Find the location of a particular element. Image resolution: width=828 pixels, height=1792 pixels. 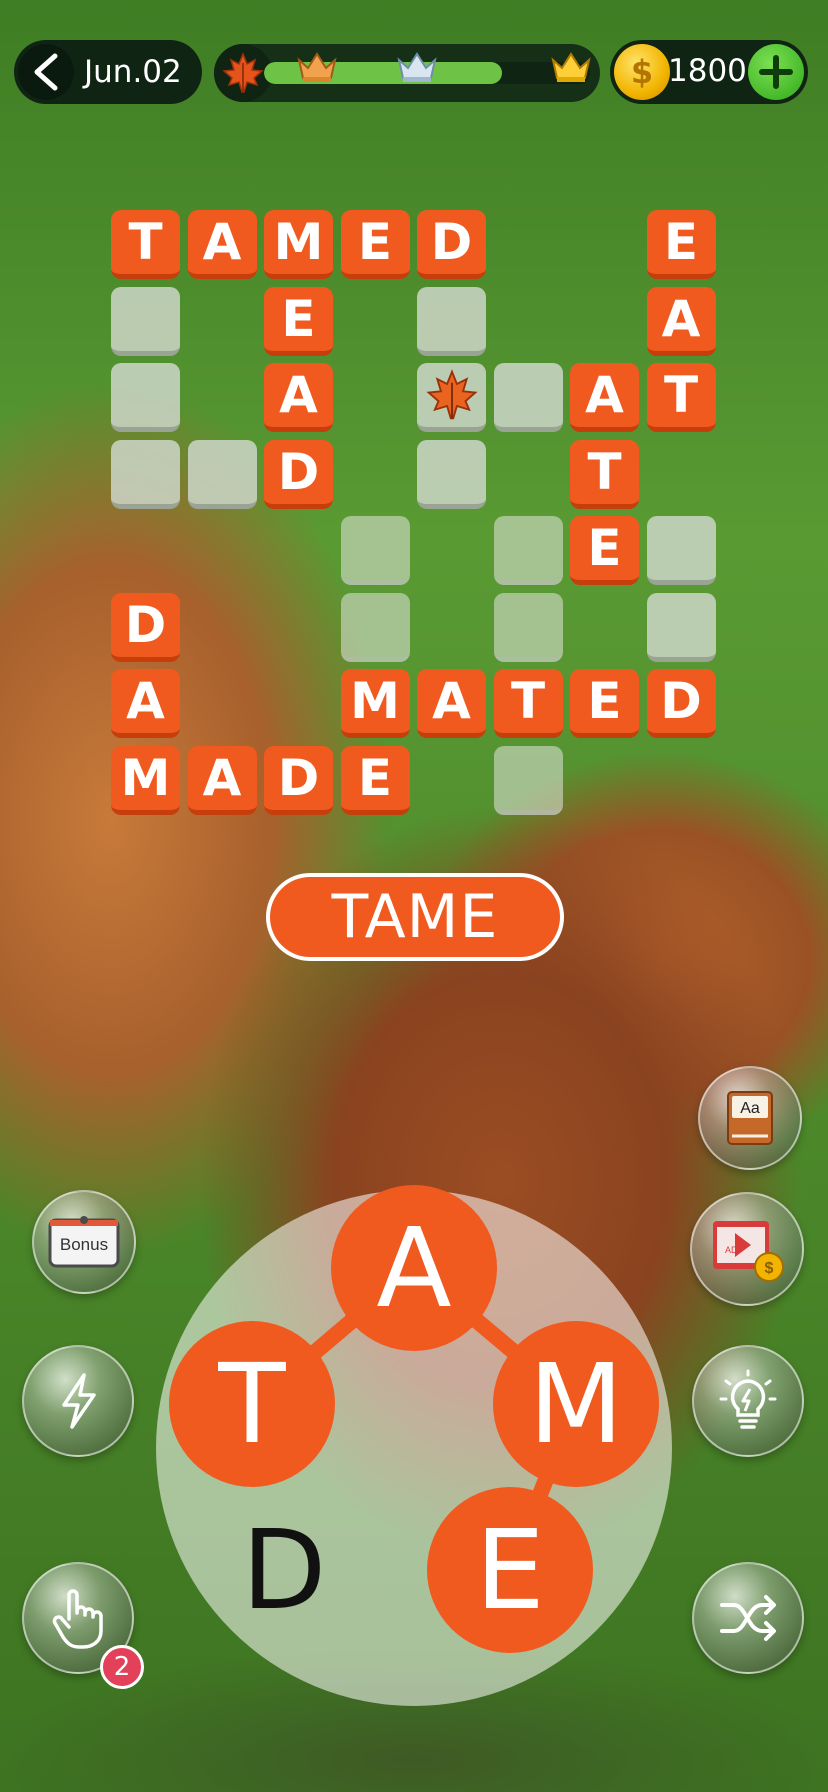

pointing-hand-icon is located at coordinates (77, 1619).